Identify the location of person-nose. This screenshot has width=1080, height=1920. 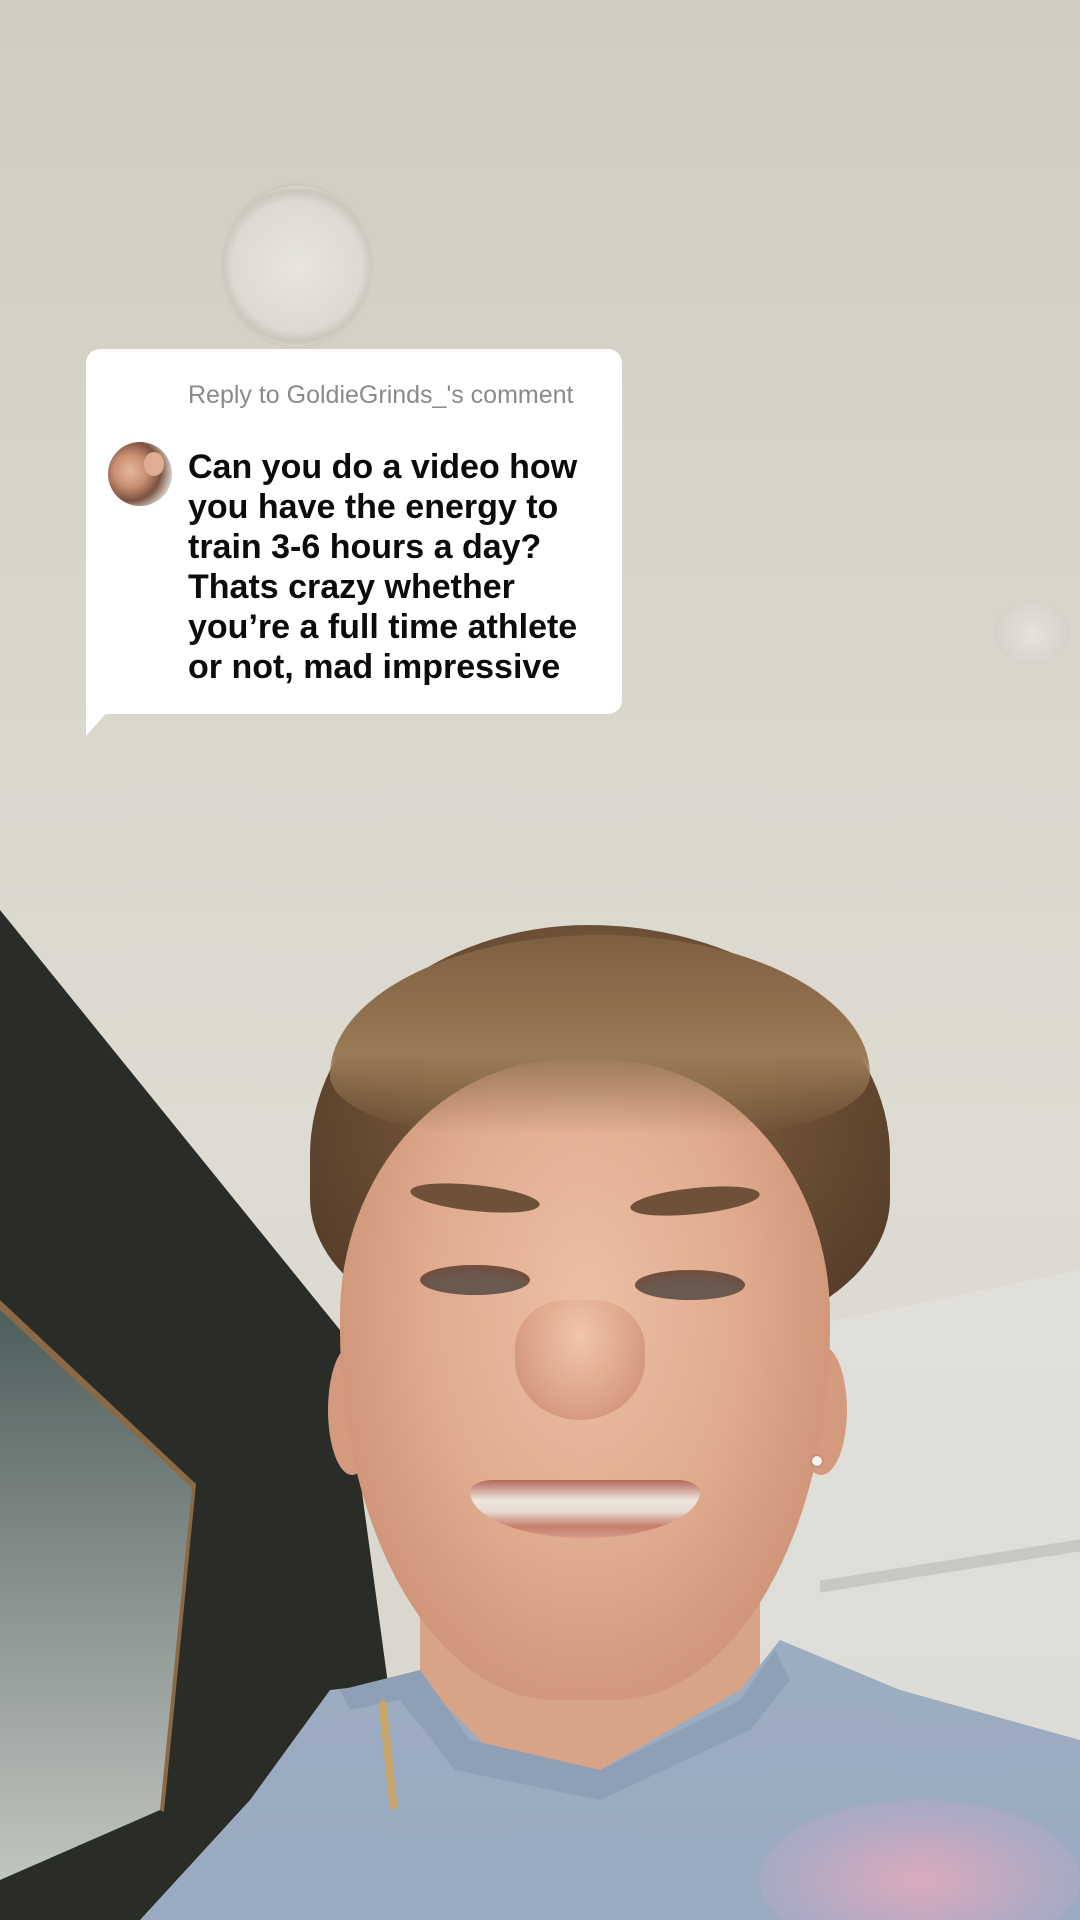
(580, 1360).